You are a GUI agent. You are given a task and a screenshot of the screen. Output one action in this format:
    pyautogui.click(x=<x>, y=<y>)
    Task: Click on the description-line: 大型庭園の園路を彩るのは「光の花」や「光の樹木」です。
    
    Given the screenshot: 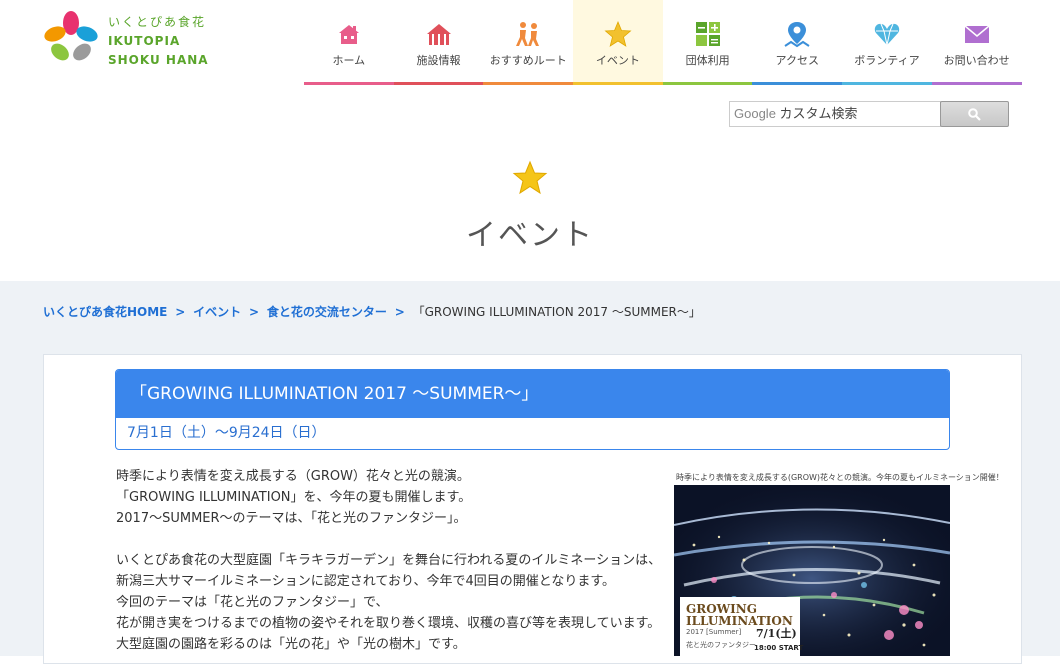 What is the action you would take?
    pyautogui.click(x=291, y=644)
    